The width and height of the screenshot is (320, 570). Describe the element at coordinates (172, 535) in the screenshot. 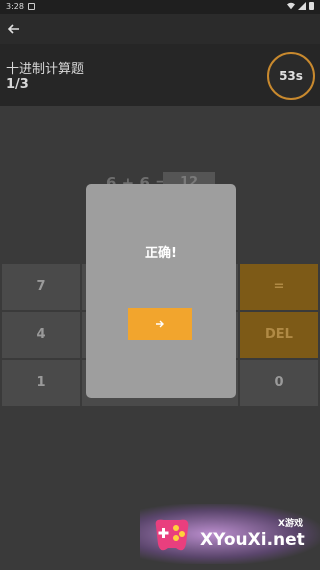

I see `gamepad-logo-icon` at that location.